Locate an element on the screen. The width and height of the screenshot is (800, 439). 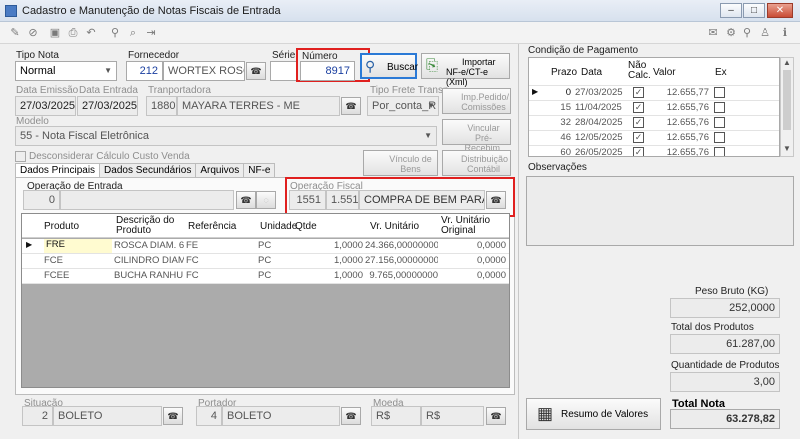
cell-produto: FCEE is located at coordinates (78, 275).